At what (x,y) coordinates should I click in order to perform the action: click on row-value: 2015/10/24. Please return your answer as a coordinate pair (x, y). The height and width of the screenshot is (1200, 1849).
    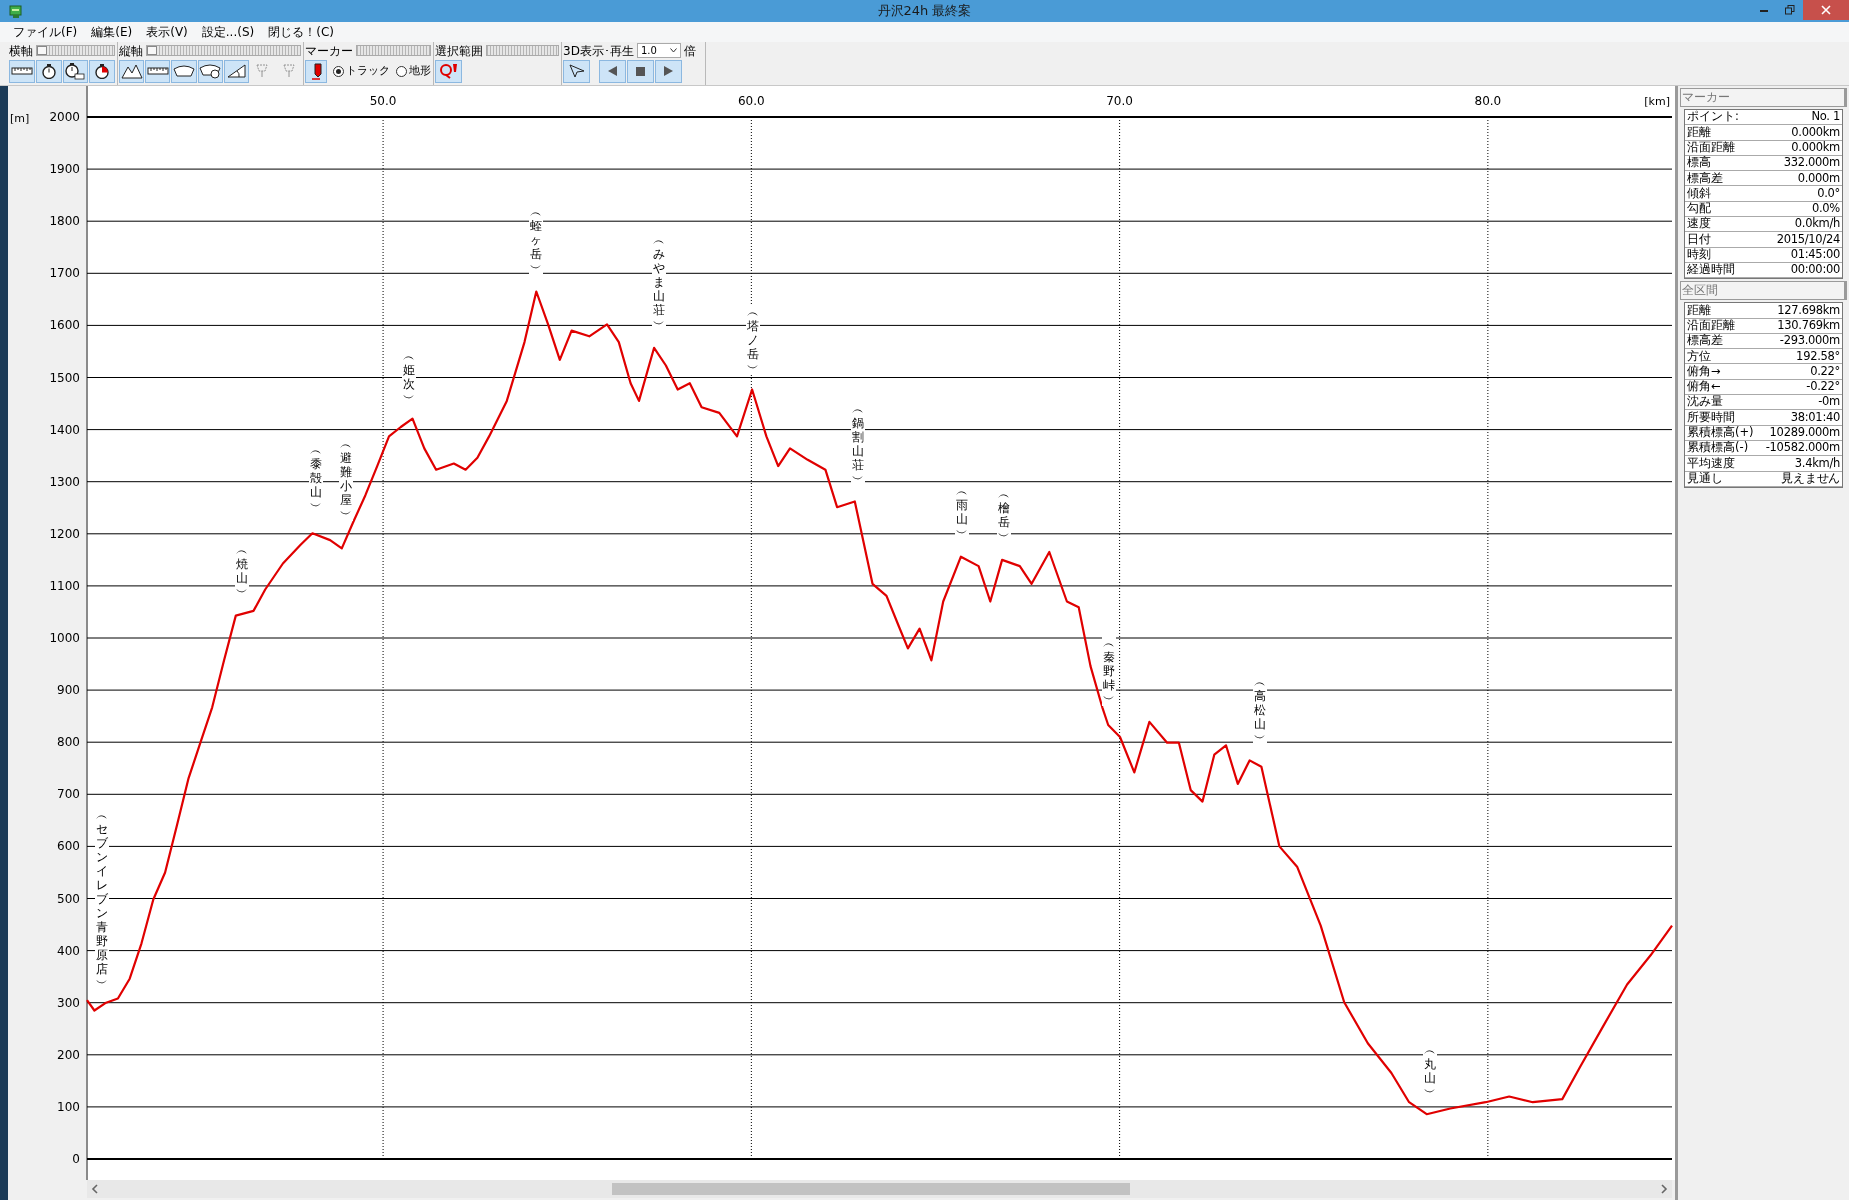
    Looking at the image, I should click on (1808, 239).